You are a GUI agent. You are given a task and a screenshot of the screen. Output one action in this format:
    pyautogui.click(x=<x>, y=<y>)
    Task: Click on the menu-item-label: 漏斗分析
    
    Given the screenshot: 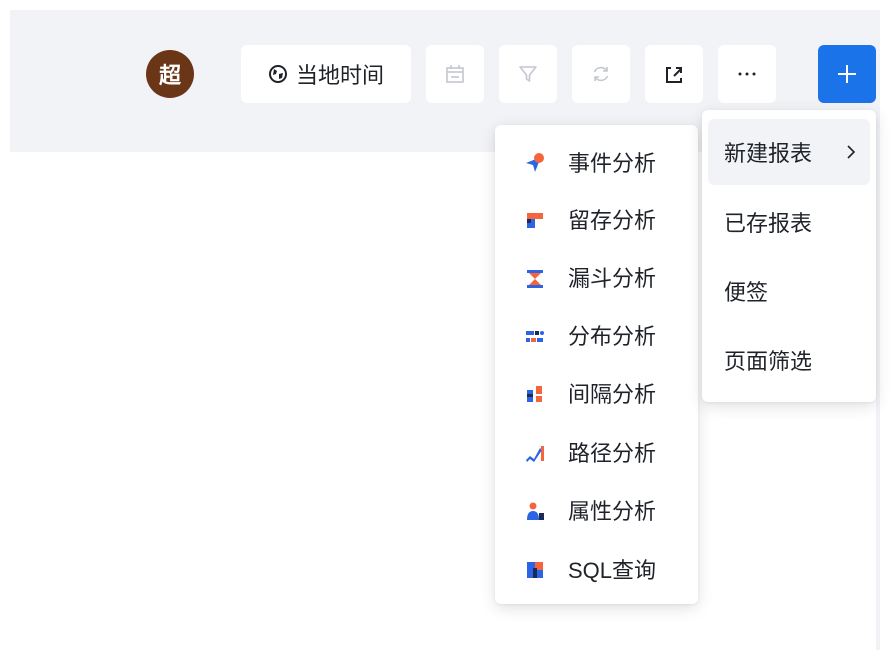 What is the action you would take?
    pyautogui.click(x=612, y=278)
    